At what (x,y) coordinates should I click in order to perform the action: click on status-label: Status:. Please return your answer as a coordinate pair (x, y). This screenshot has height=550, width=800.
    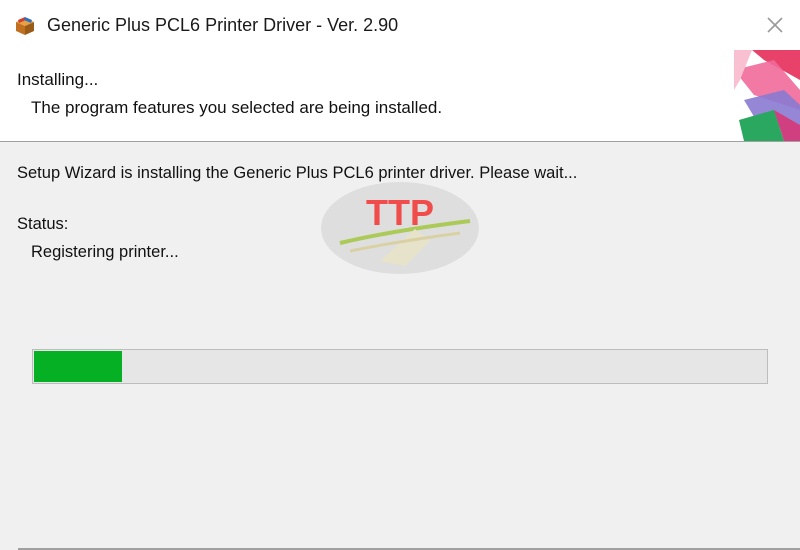
    Looking at the image, I should click on (43, 224).